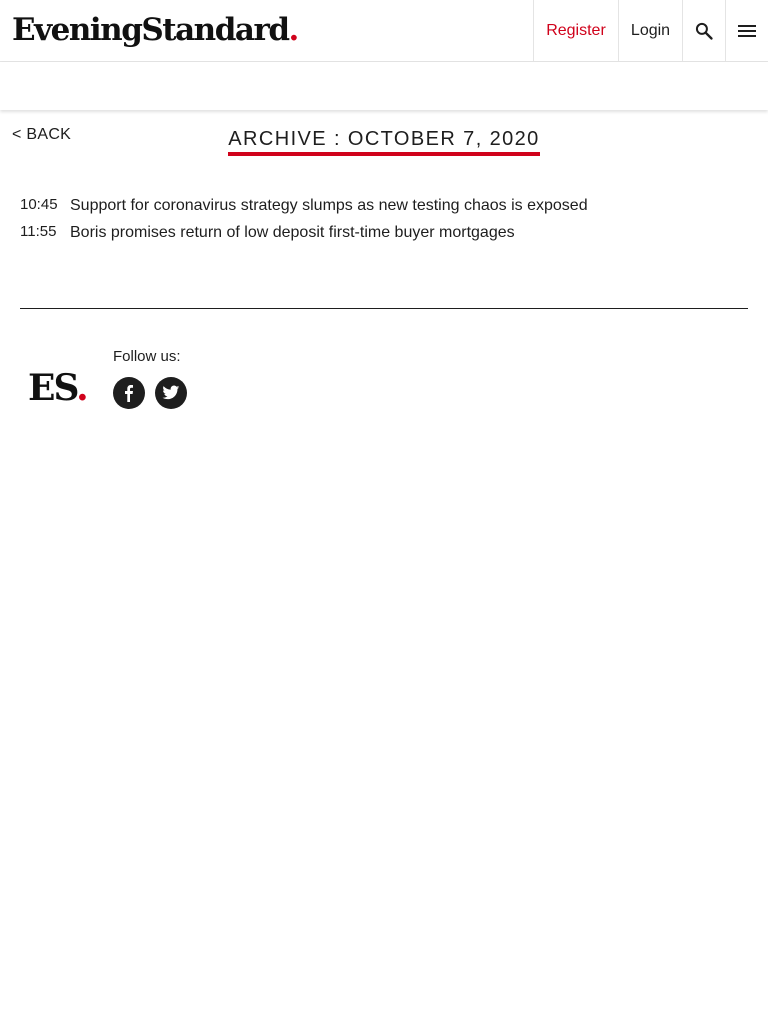  I want to click on footer-logo: ES., so click(58, 388).